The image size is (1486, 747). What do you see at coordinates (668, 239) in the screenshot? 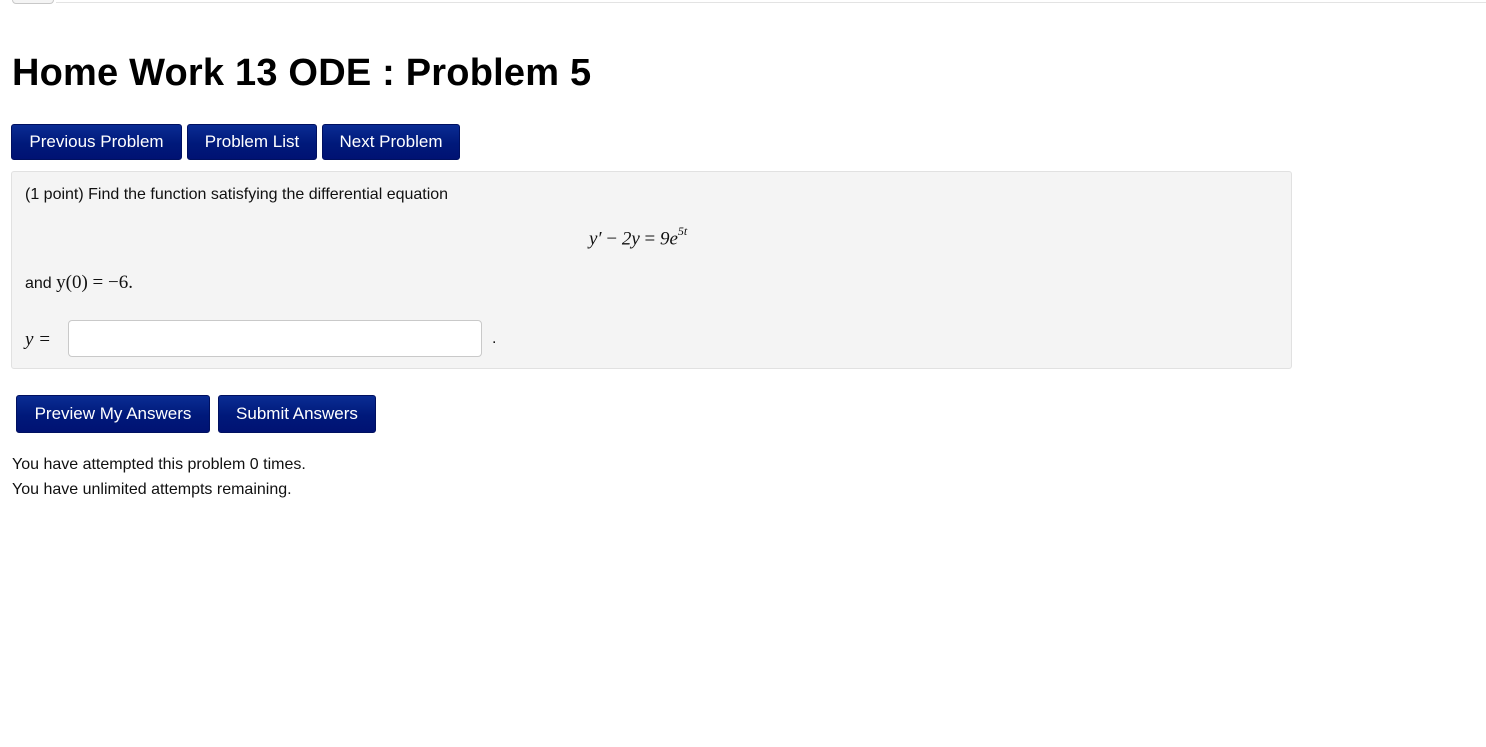
I see `eq-rhs: 9e` at bounding box center [668, 239].